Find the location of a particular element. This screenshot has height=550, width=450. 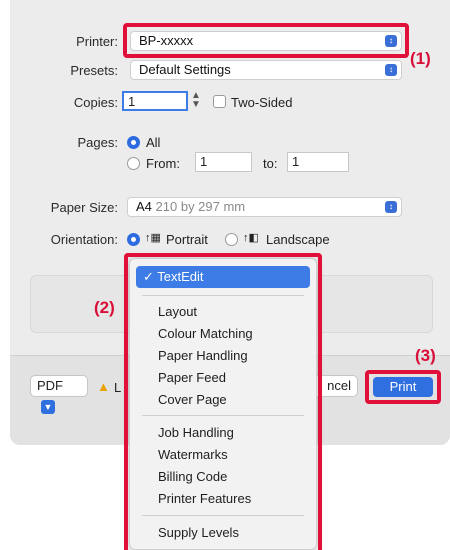

warning-text: L is located at coordinates (118, 387).